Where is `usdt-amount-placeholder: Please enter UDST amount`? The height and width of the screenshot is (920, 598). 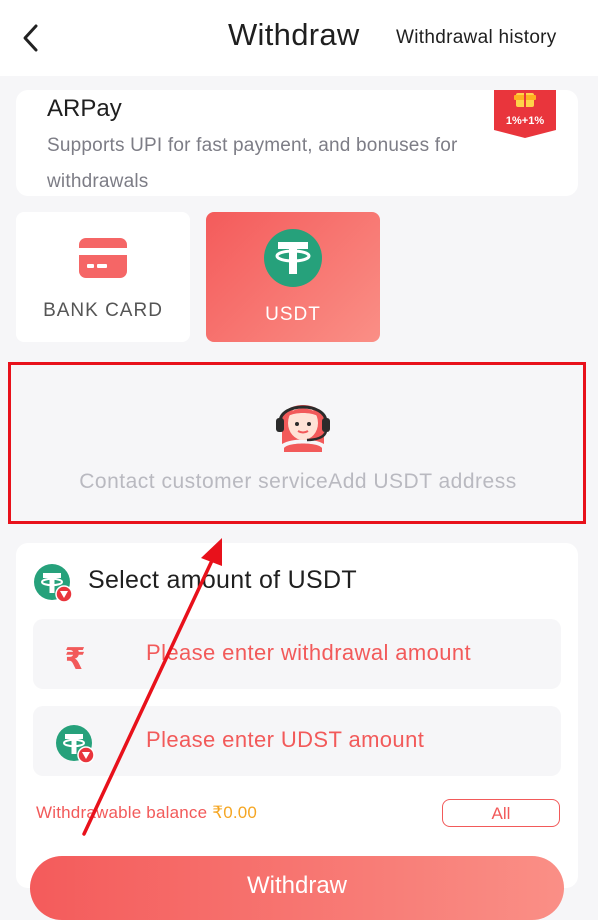 usdt-amount-placeholder: Please enter UDST amount is located at coordinates (285, 739).